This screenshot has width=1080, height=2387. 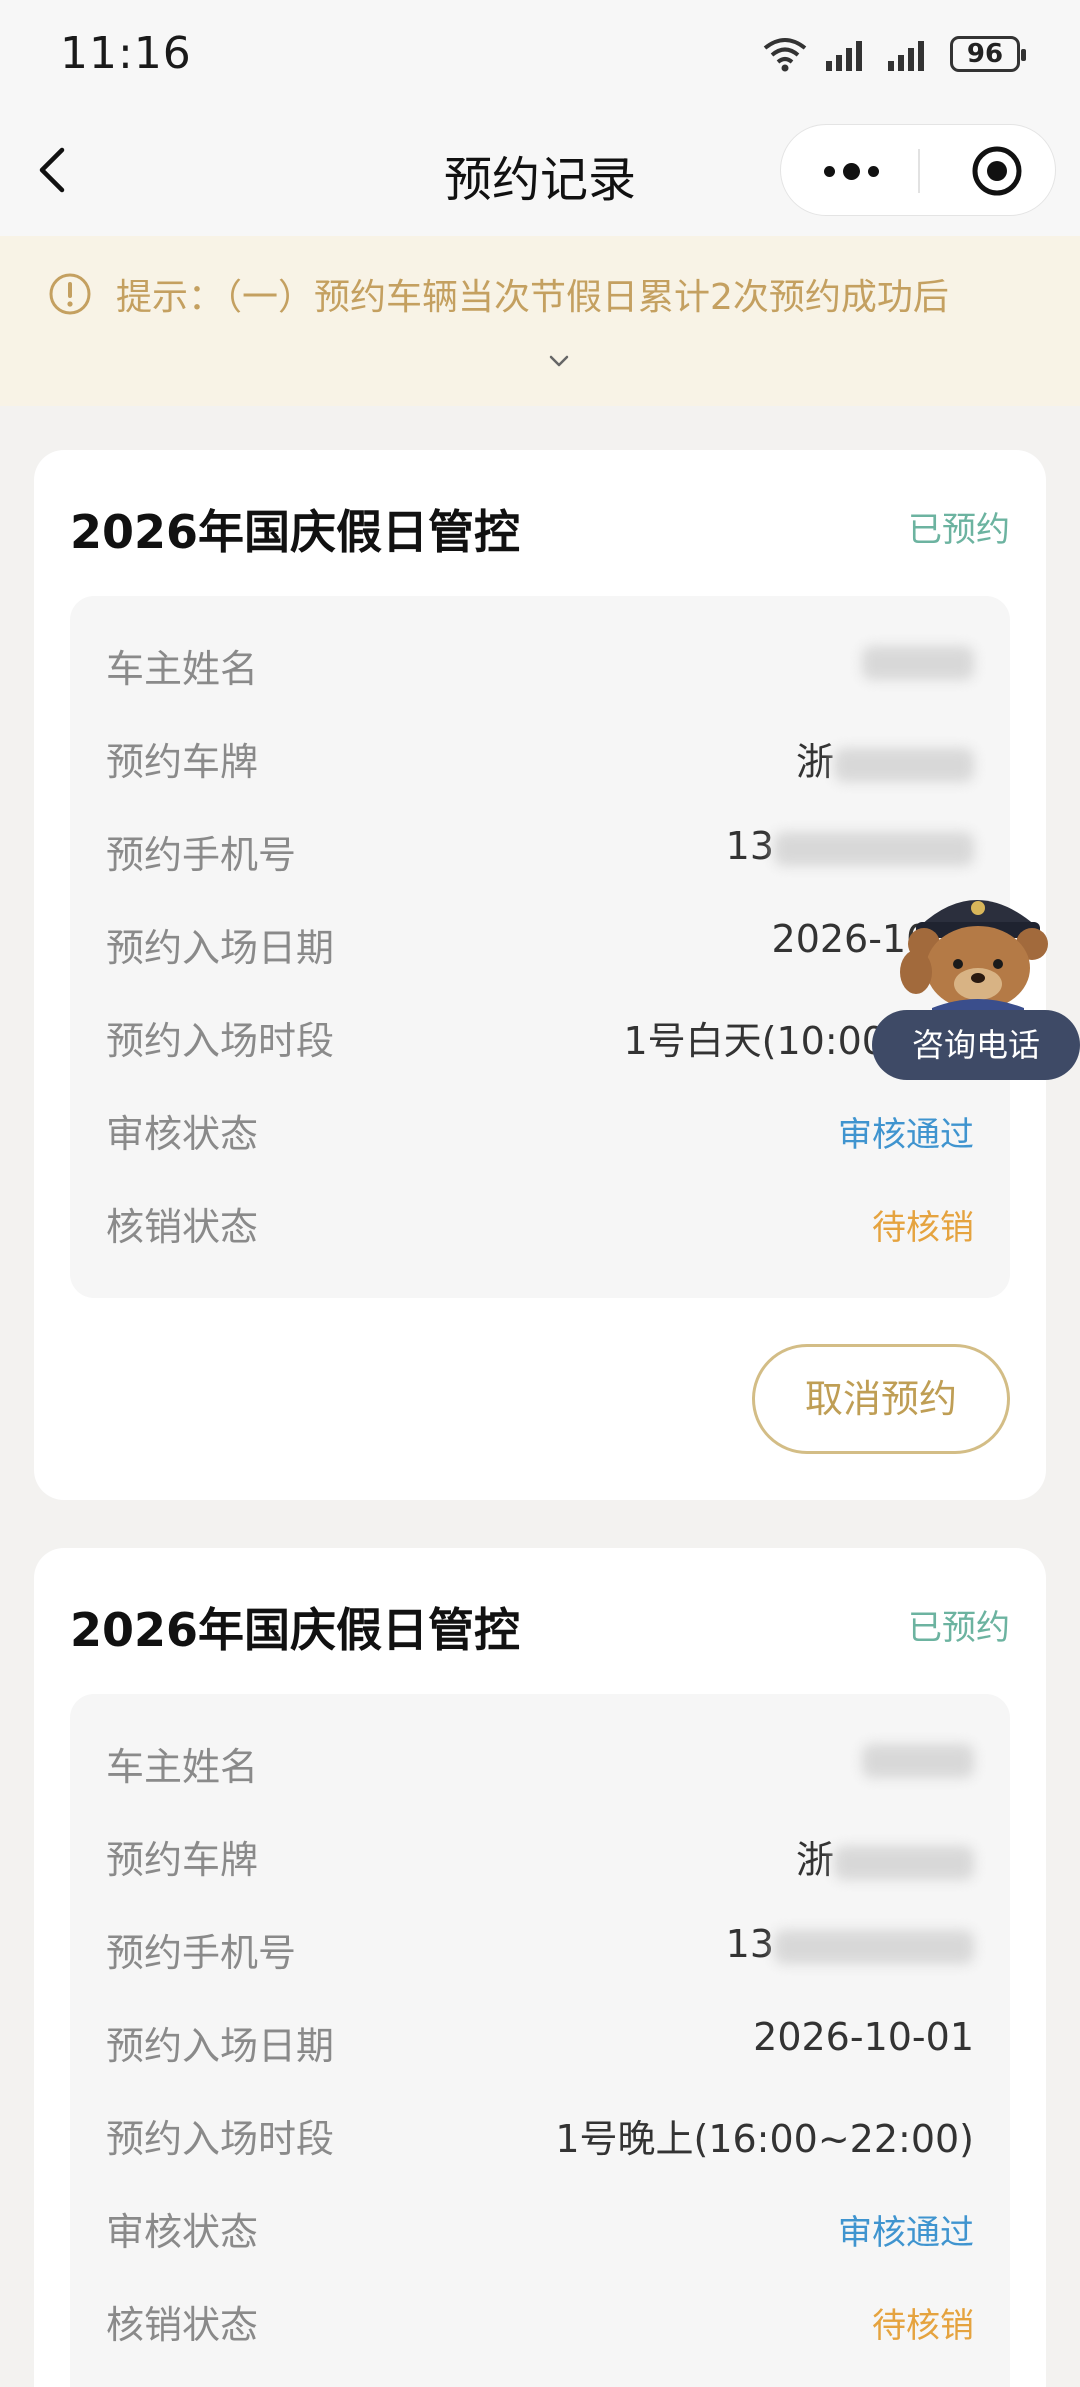 What do you see at coordinates (532, 297) in the screenshot?
I see `notice-text: 提示：（一）预约车辆当次节假日累计2次预约成功后` at bounding box center [532, 297].